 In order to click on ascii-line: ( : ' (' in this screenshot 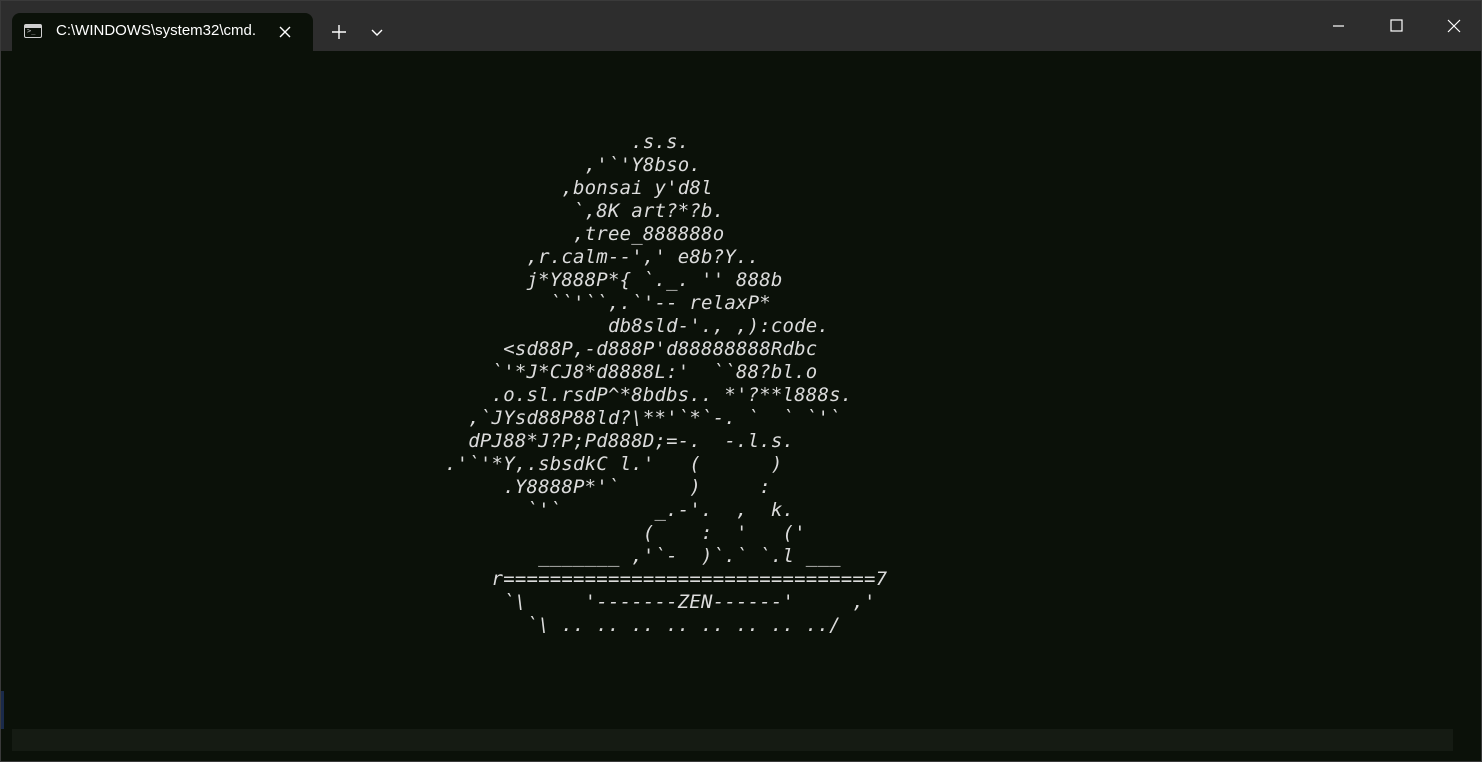, I will do `click(625, 533)`.